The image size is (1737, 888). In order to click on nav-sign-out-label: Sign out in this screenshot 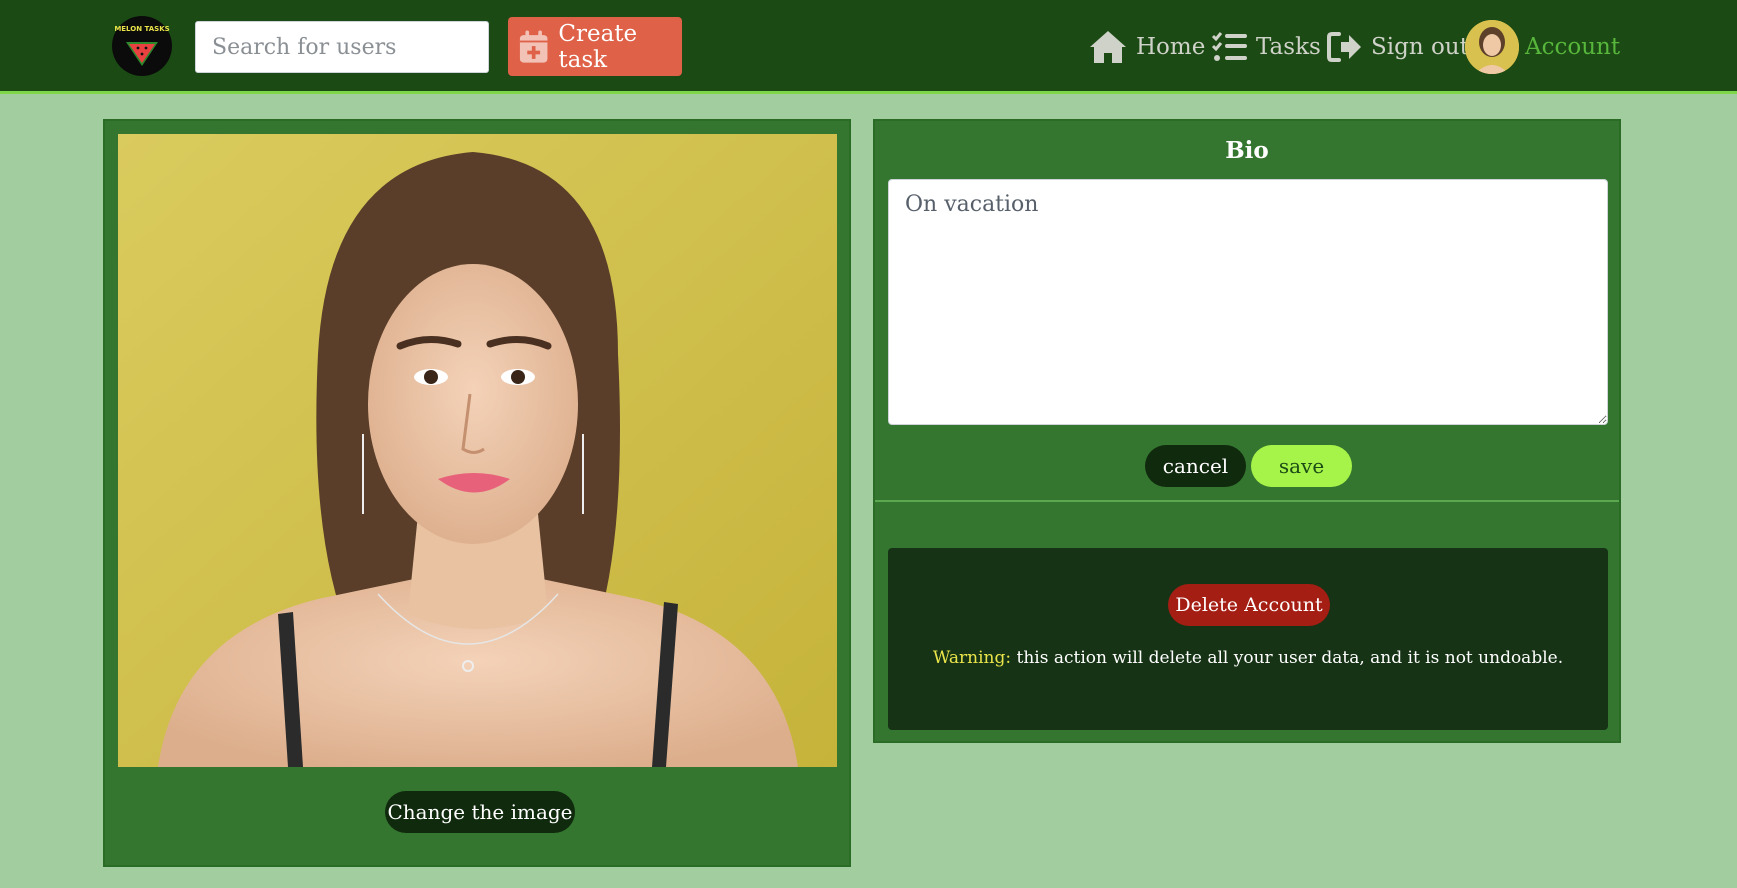, I will do `click(1420, 47)`.